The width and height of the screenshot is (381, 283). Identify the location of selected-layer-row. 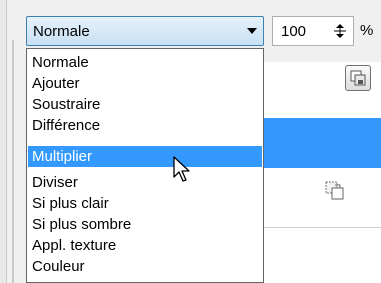
(322, 143).